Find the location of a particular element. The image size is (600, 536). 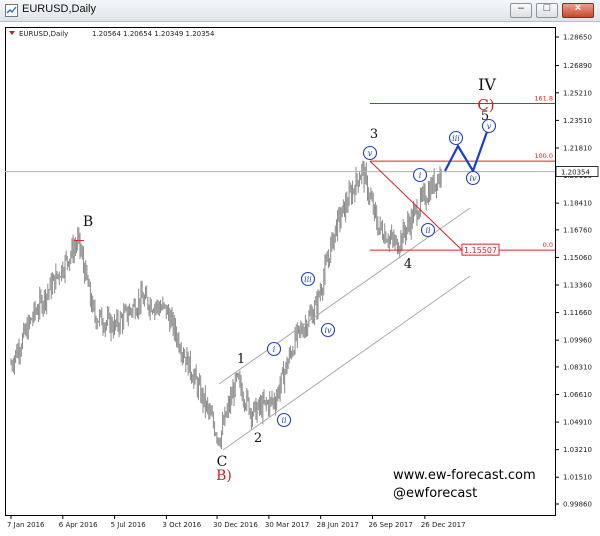

price-tick-label: 1.18410 is located at coordinates (577, 204).